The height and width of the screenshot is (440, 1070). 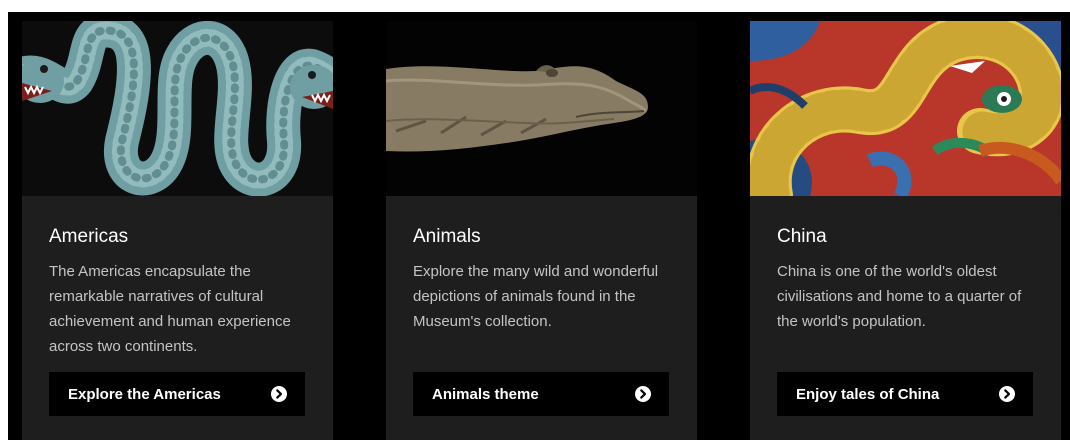 I want to click on card-title: Animals, so click(x=447, y=236).